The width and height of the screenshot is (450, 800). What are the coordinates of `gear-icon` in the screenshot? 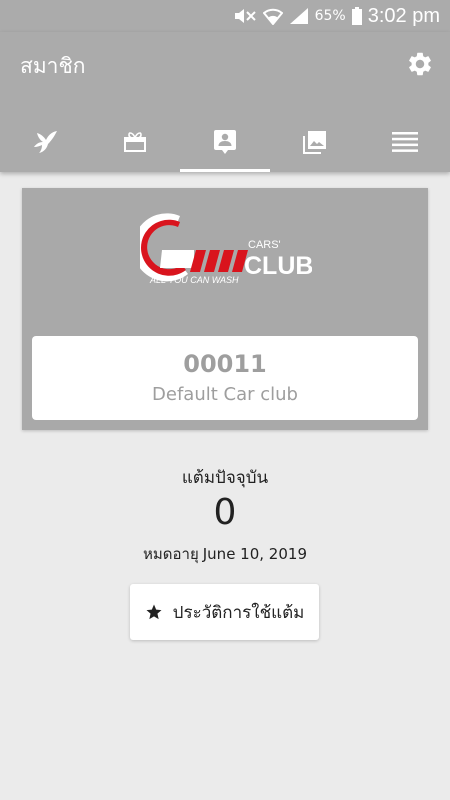 It's located at (420, 64).